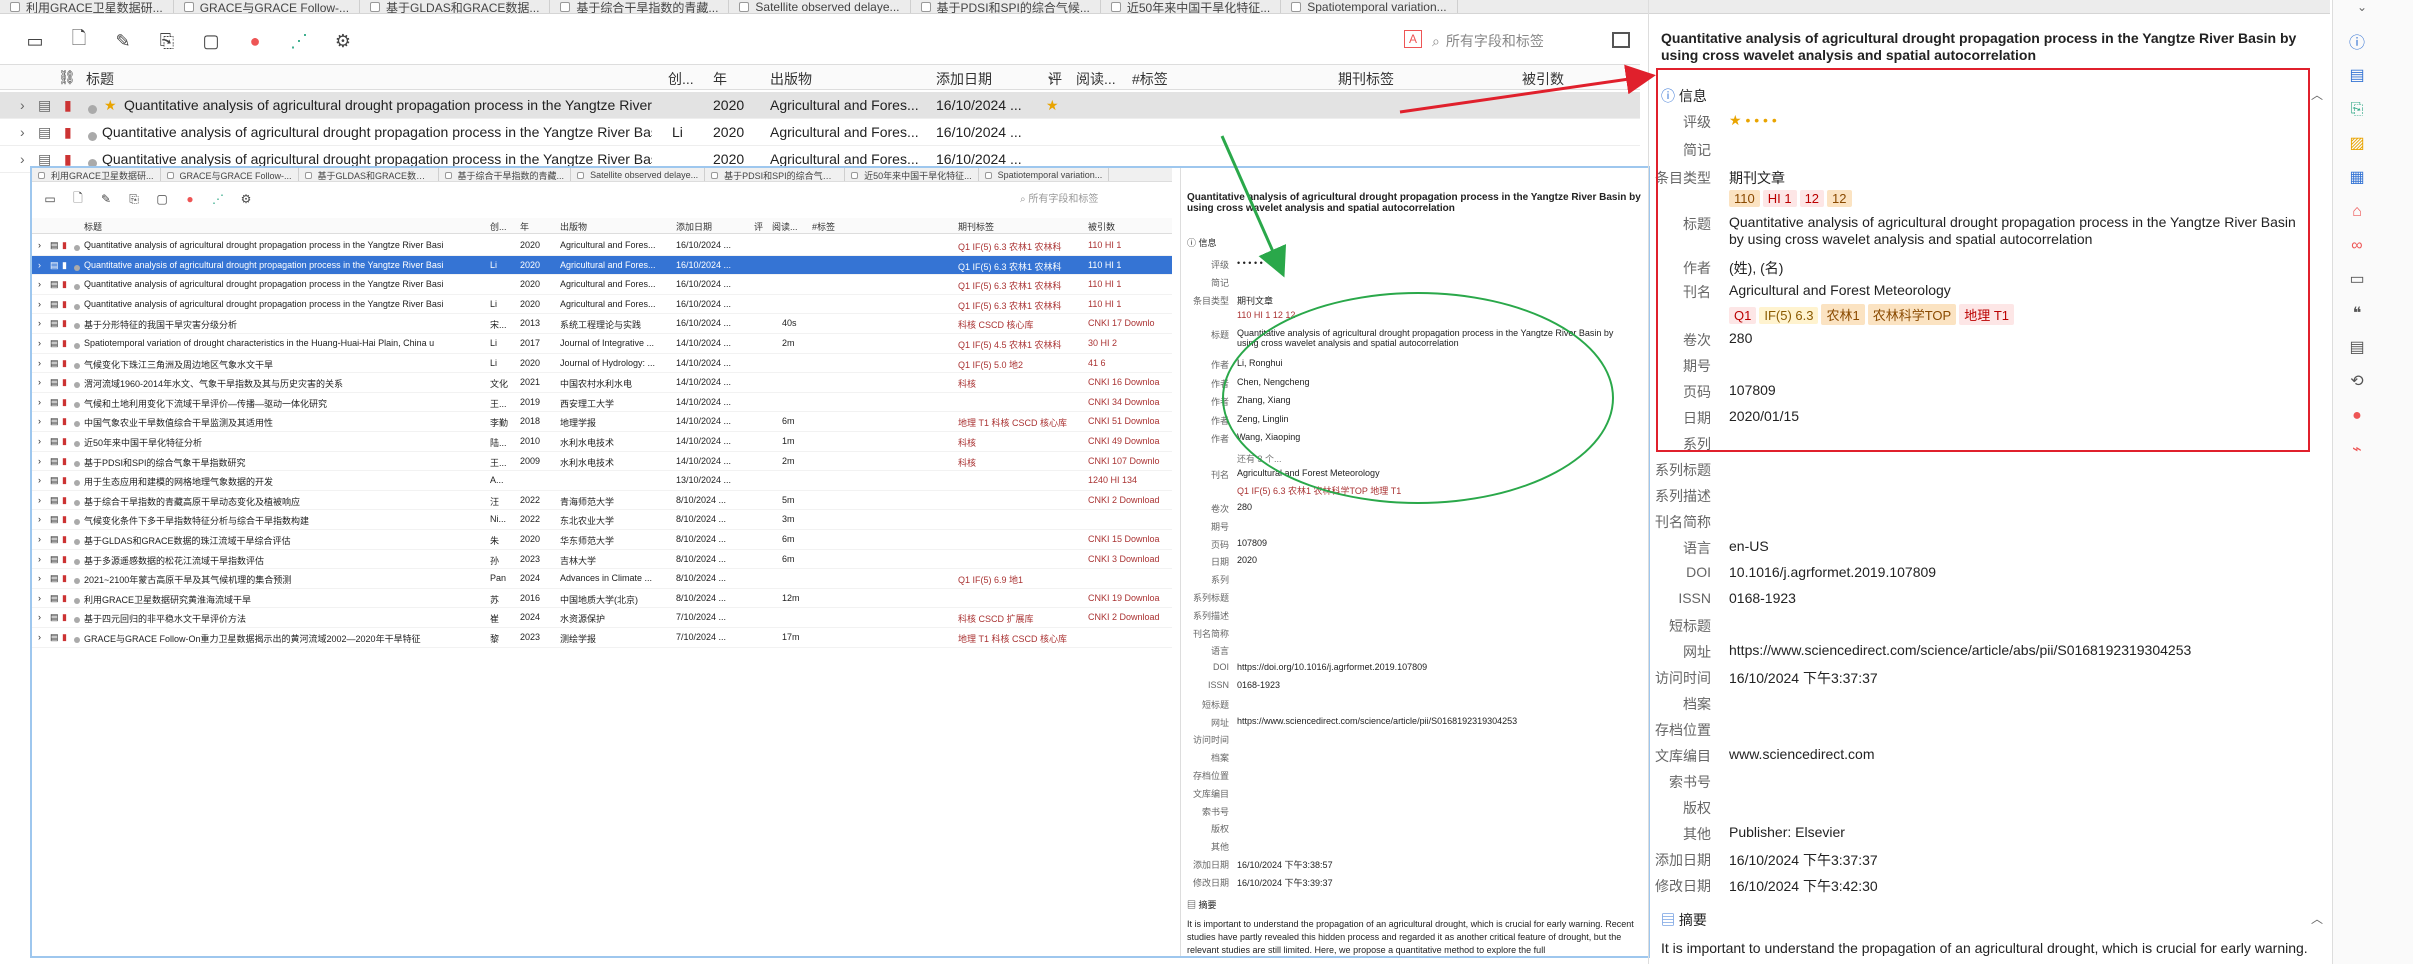 This screenshot has height=964, width=2413. What do you see at coordinates (2019, 546) in the screenshot?
I see `field-lang-value: en-US` at bounding box center [2019, 546].